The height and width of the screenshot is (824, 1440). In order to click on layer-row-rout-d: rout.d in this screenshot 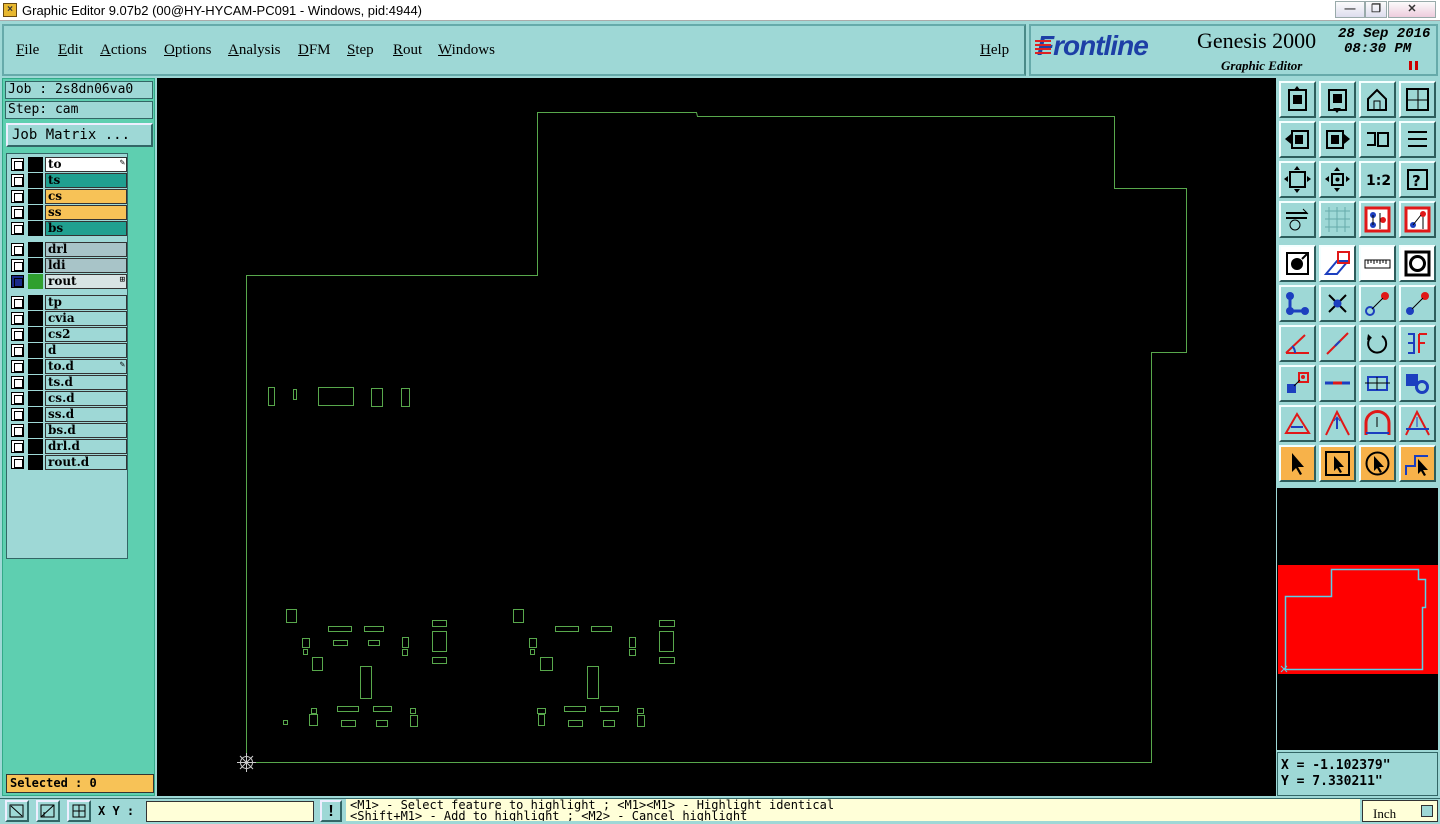, I will do `click(68, 462)`.